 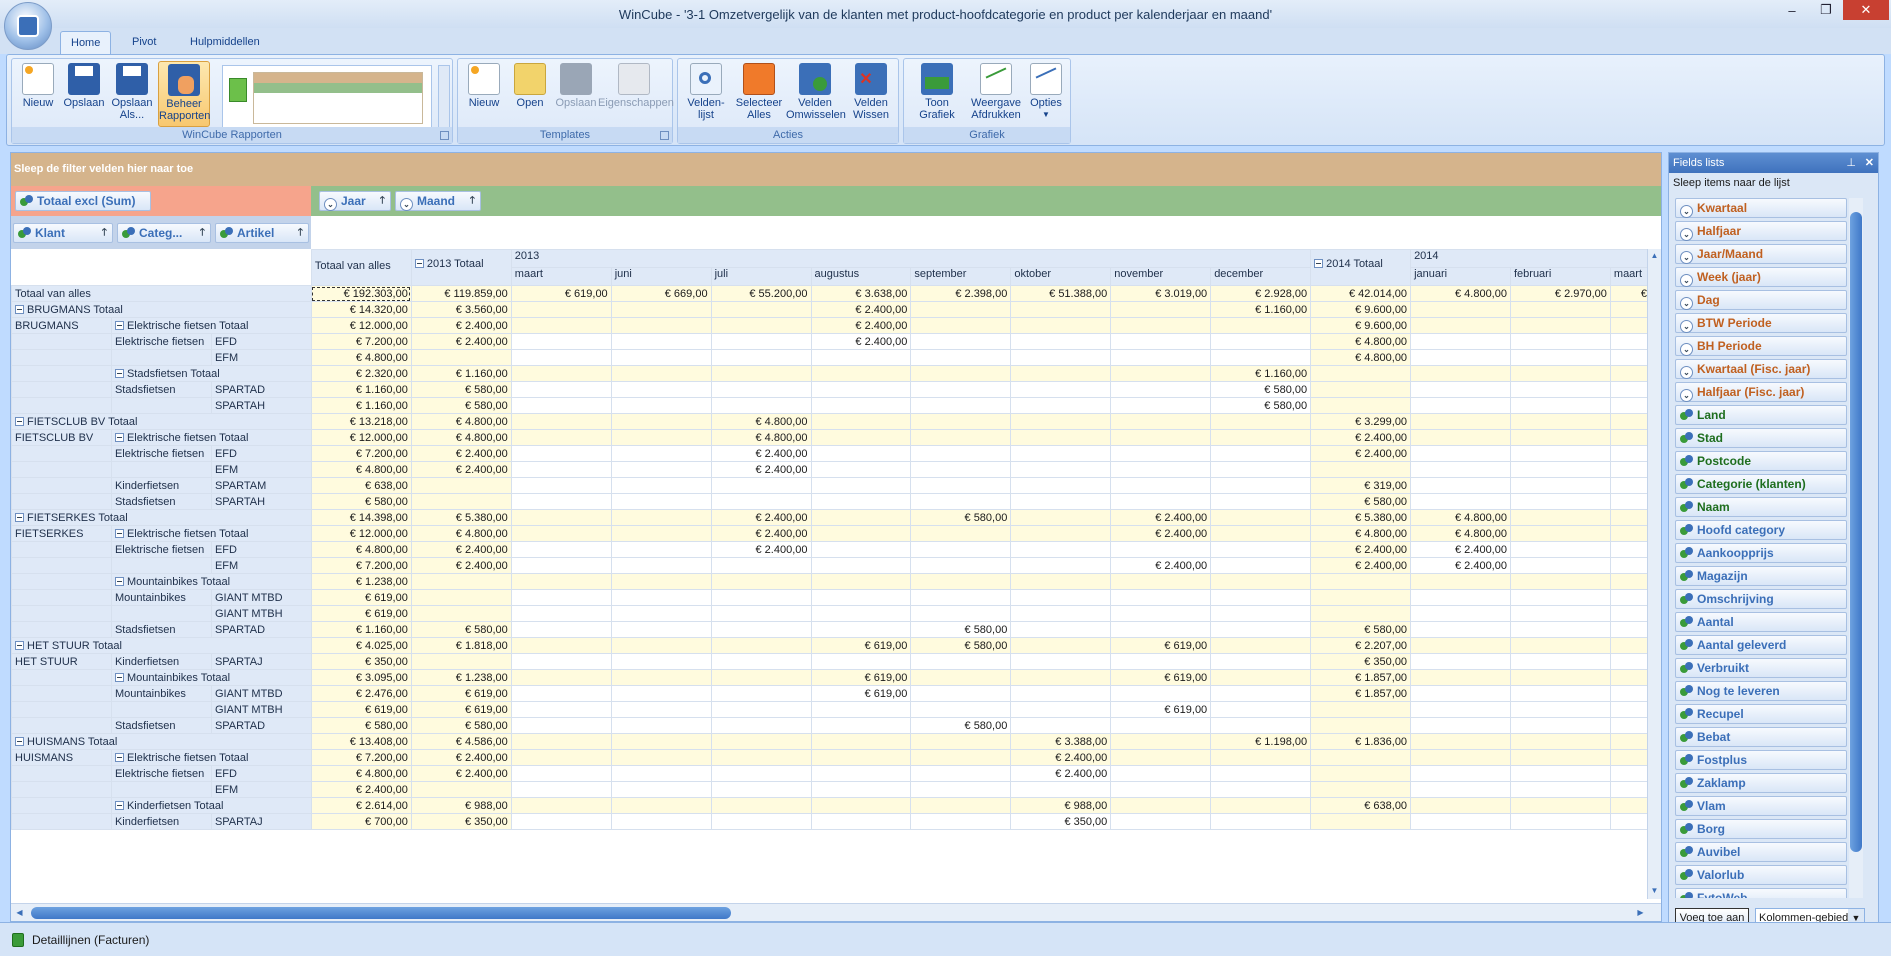 I want to click on grid-vertical-scrollbar: ▲ ▼, so click(x=1654, y=574).